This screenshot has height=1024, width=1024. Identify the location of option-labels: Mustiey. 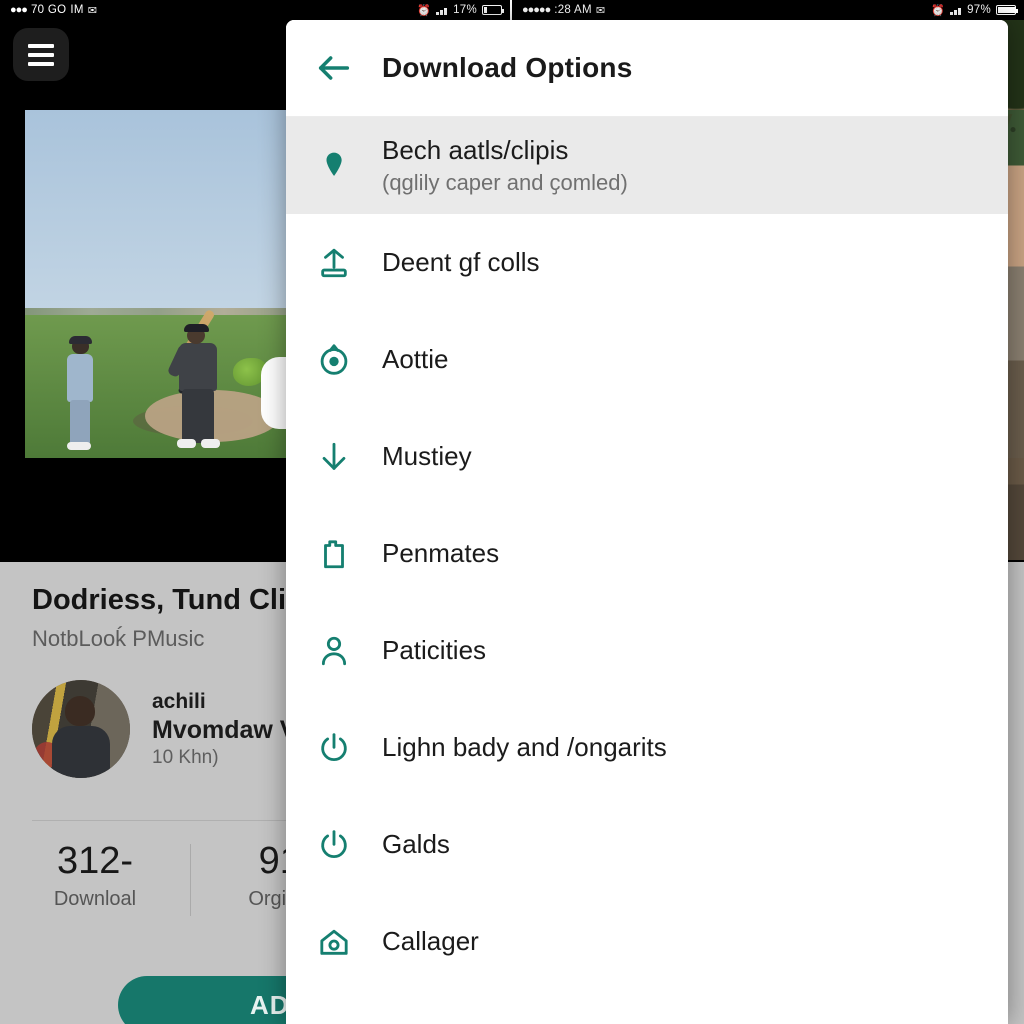
(427, 456).